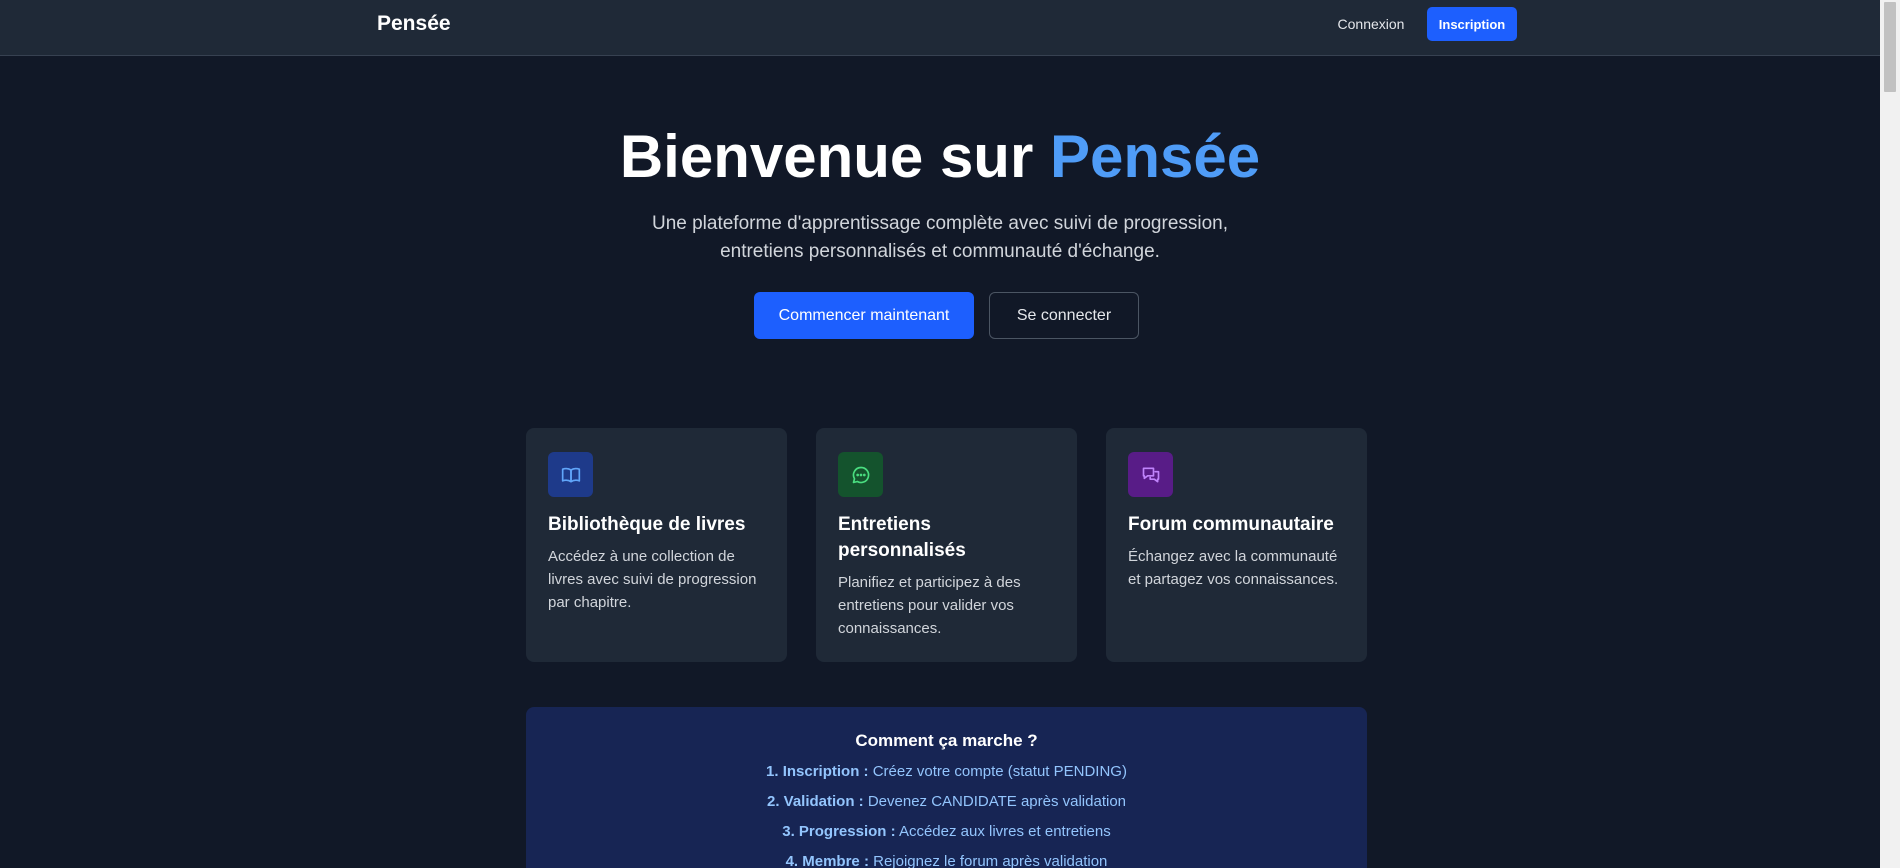 This screenshot has height=868, width=1900. I want to click on how-step-label: 4. Membre :, so click(827, 860).